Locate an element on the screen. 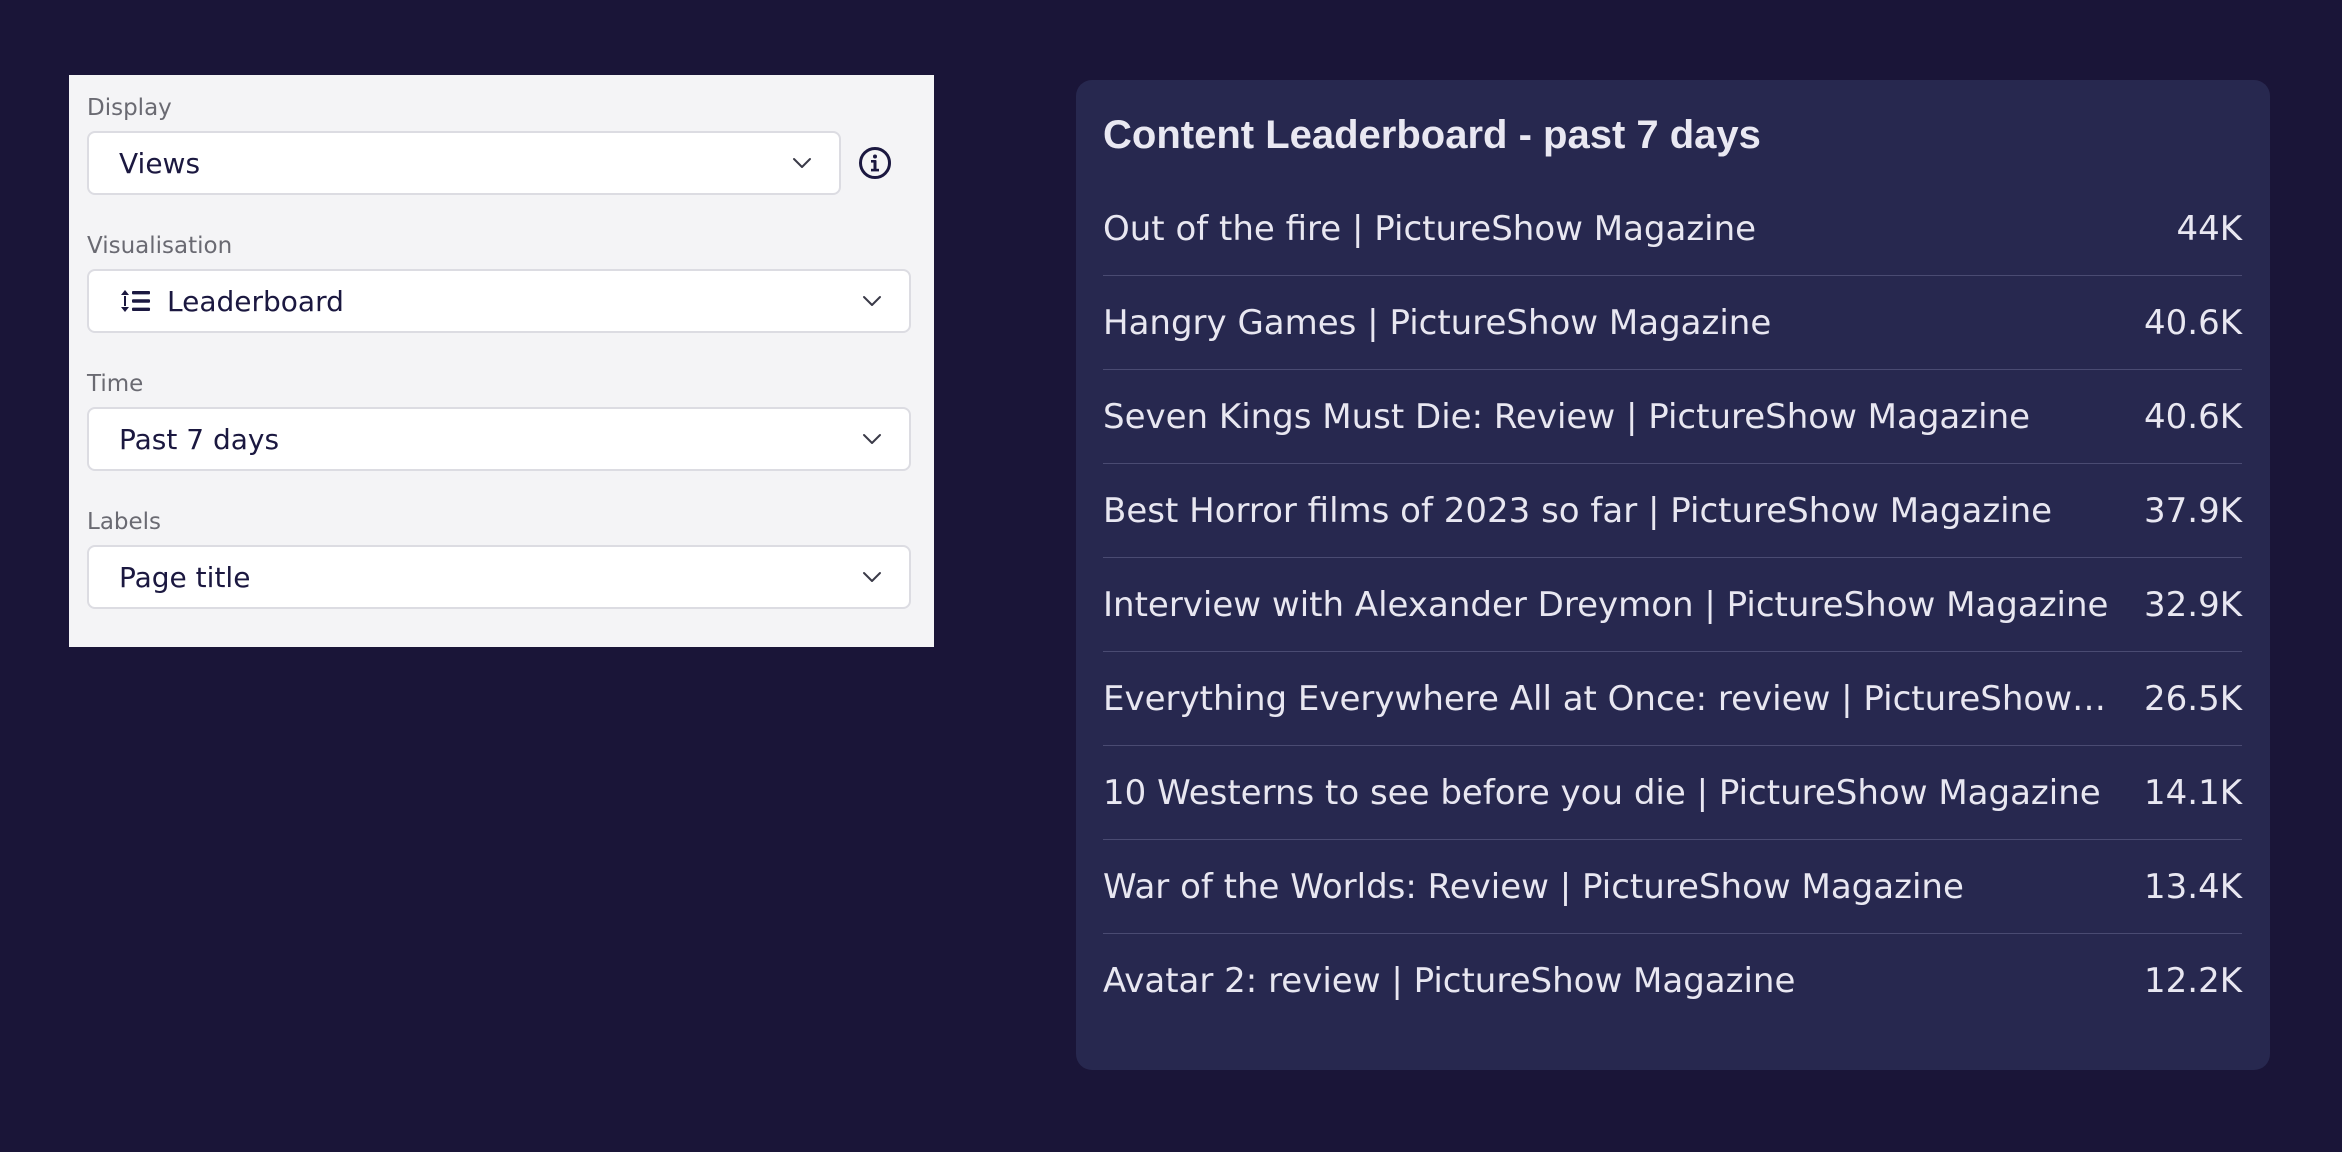  leaderboard-title: Content Leaderboard - past 7 days is located at coordinates (1432, 135).